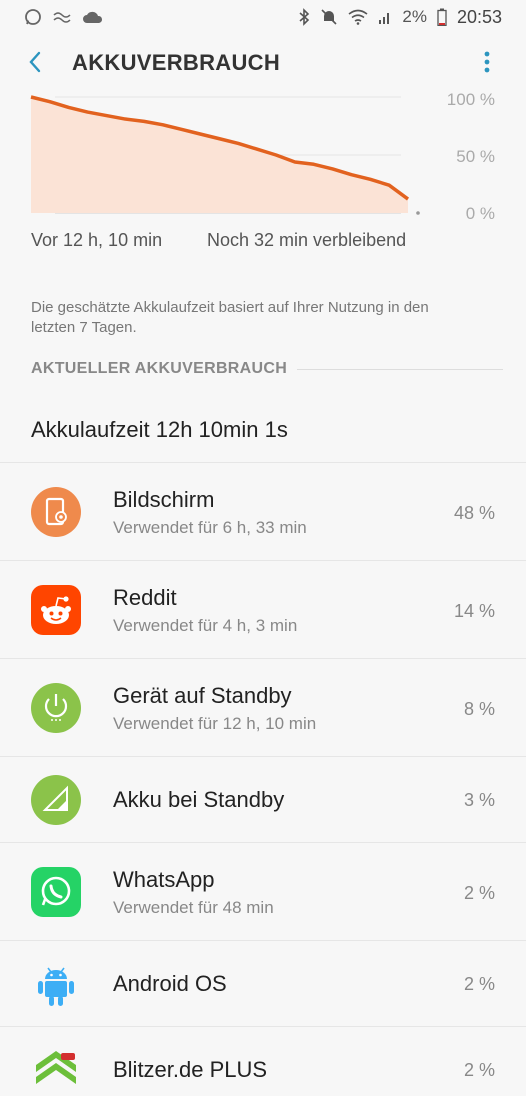  I want to click on app-bar: AKKUVERBRAUCH, so click(263, 63).